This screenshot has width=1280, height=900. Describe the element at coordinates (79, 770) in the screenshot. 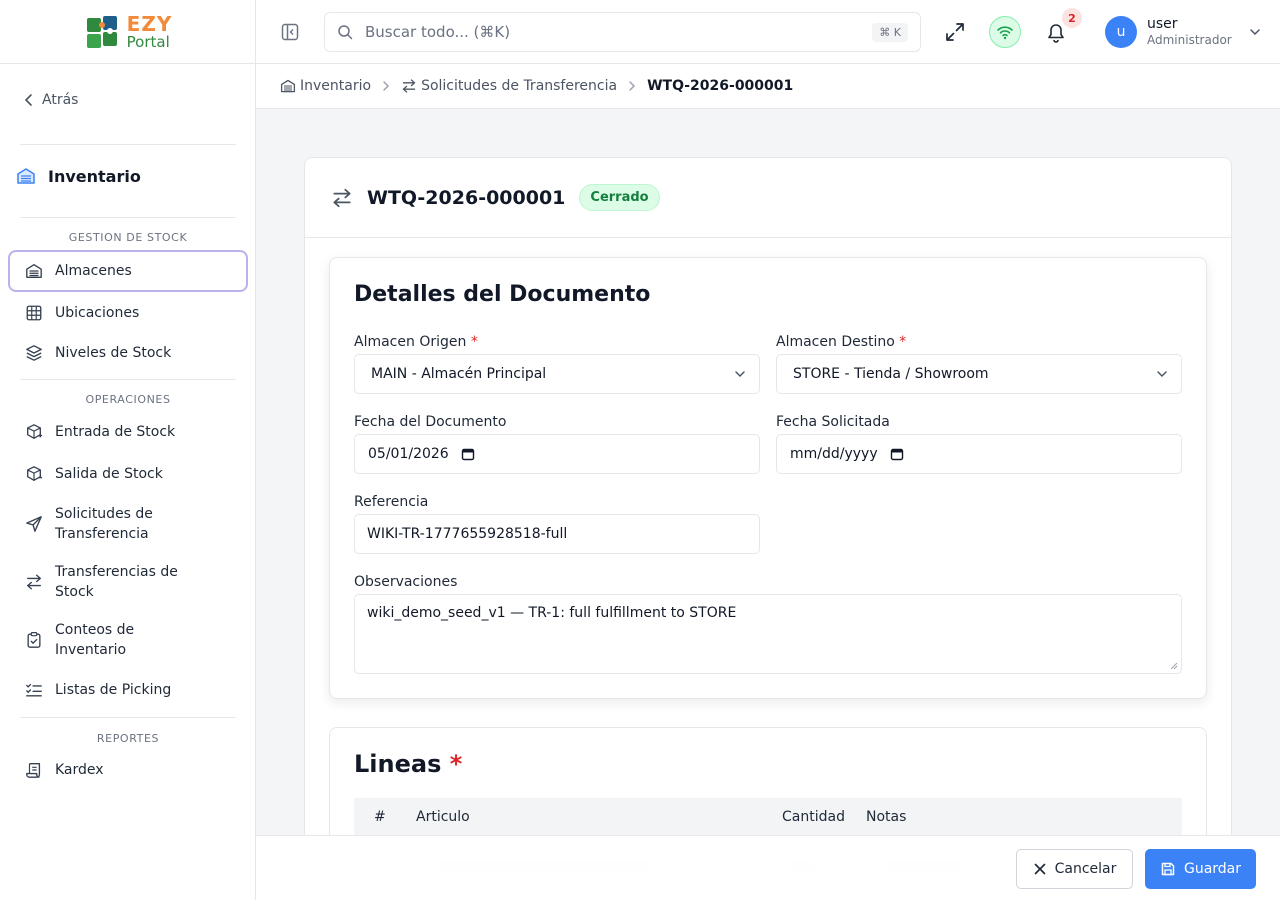

I see `sidebar-item-label: Kardex` at that location.